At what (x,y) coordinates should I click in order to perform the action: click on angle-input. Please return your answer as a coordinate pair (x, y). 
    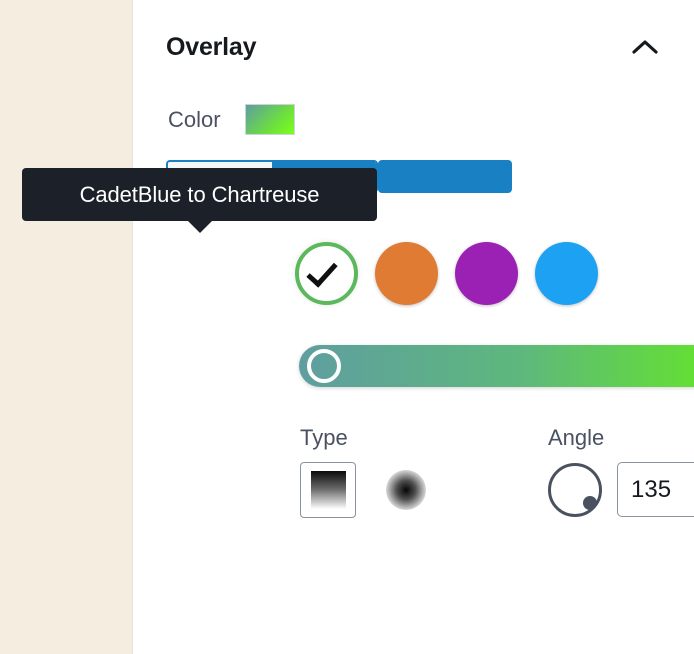
    Looking at the image, I should click on (655, 489).